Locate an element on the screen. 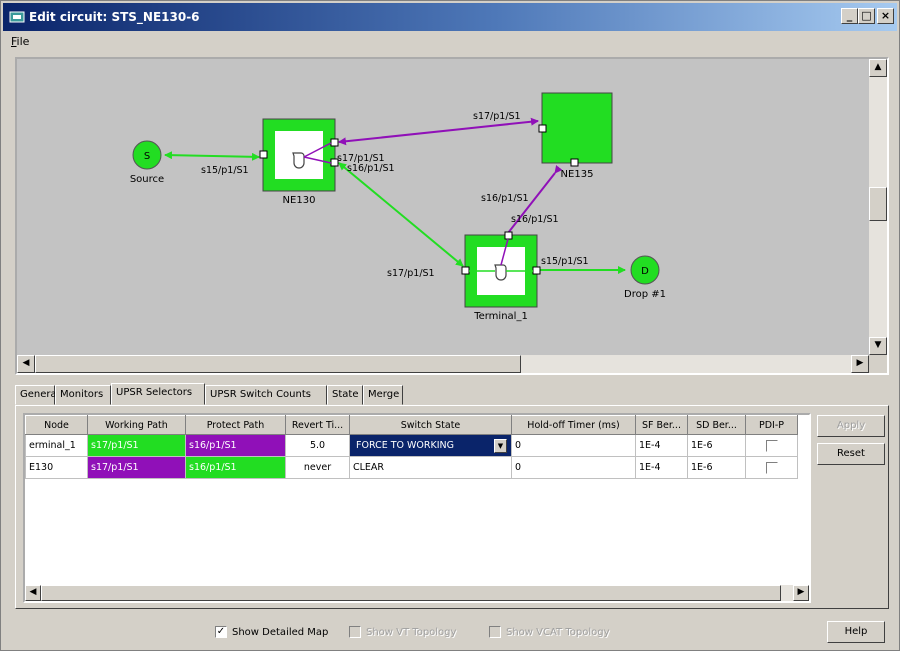 This screenshot has width=900, height=651. map-horizontal-scroll-thumb is located at coordinates (278, 364).